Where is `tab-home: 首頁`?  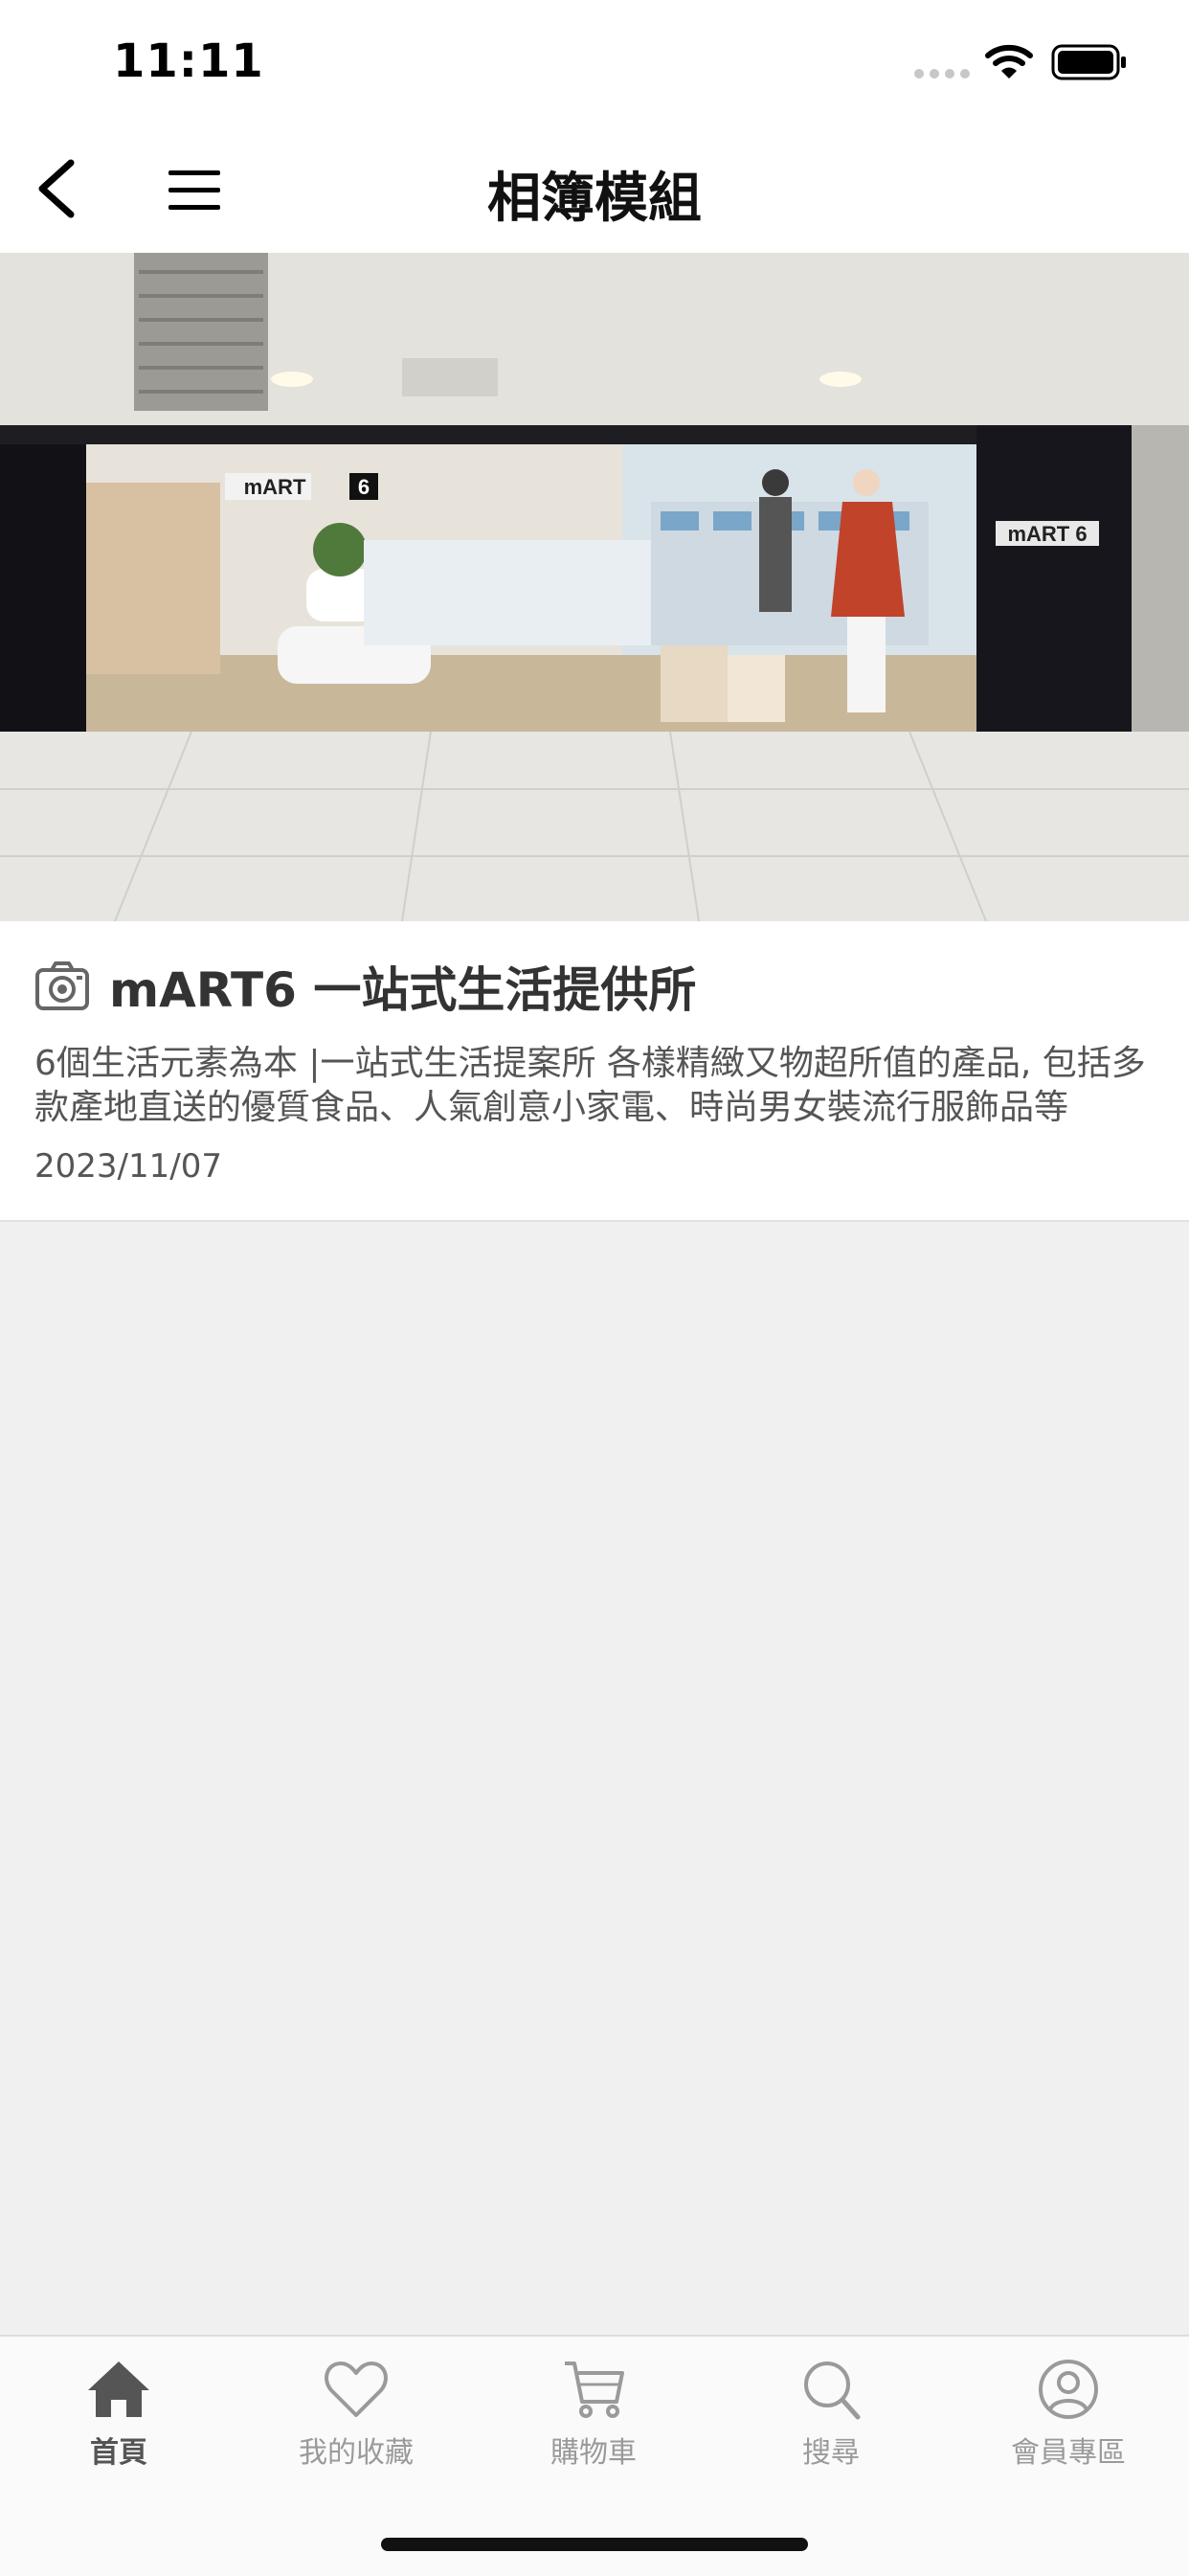
tab-home: 首頁 is located at coordinates (118, 2414).